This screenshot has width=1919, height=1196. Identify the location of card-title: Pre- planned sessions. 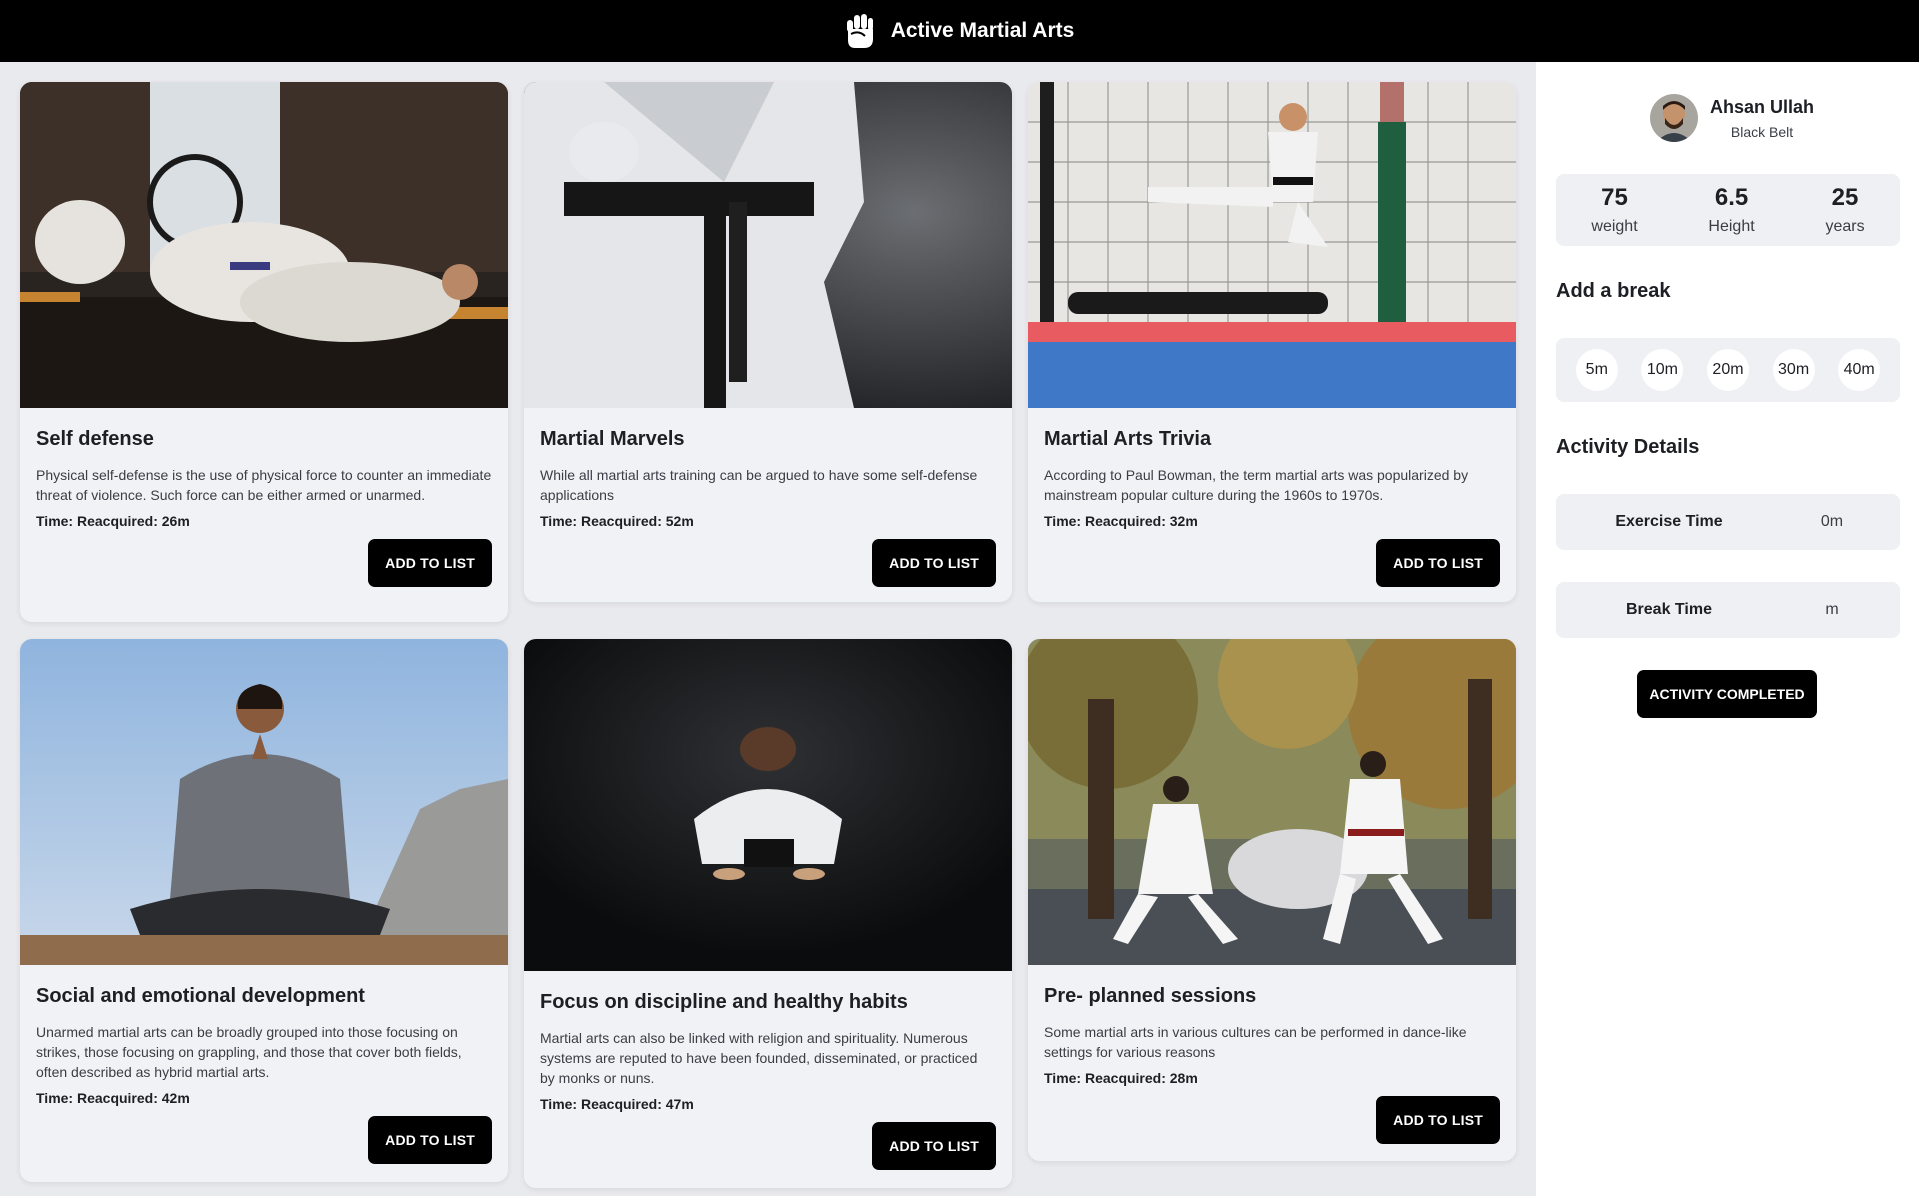
(1150, 996).